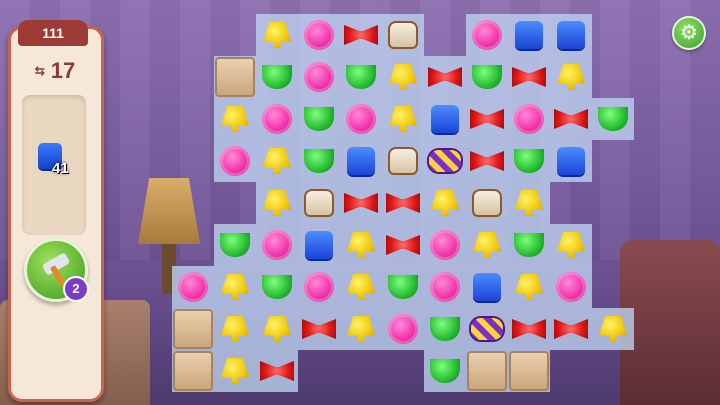 Image resolution: width=720 pixels, height=405 pixels. I want to click on green-cup-icon, so click(403, 287).